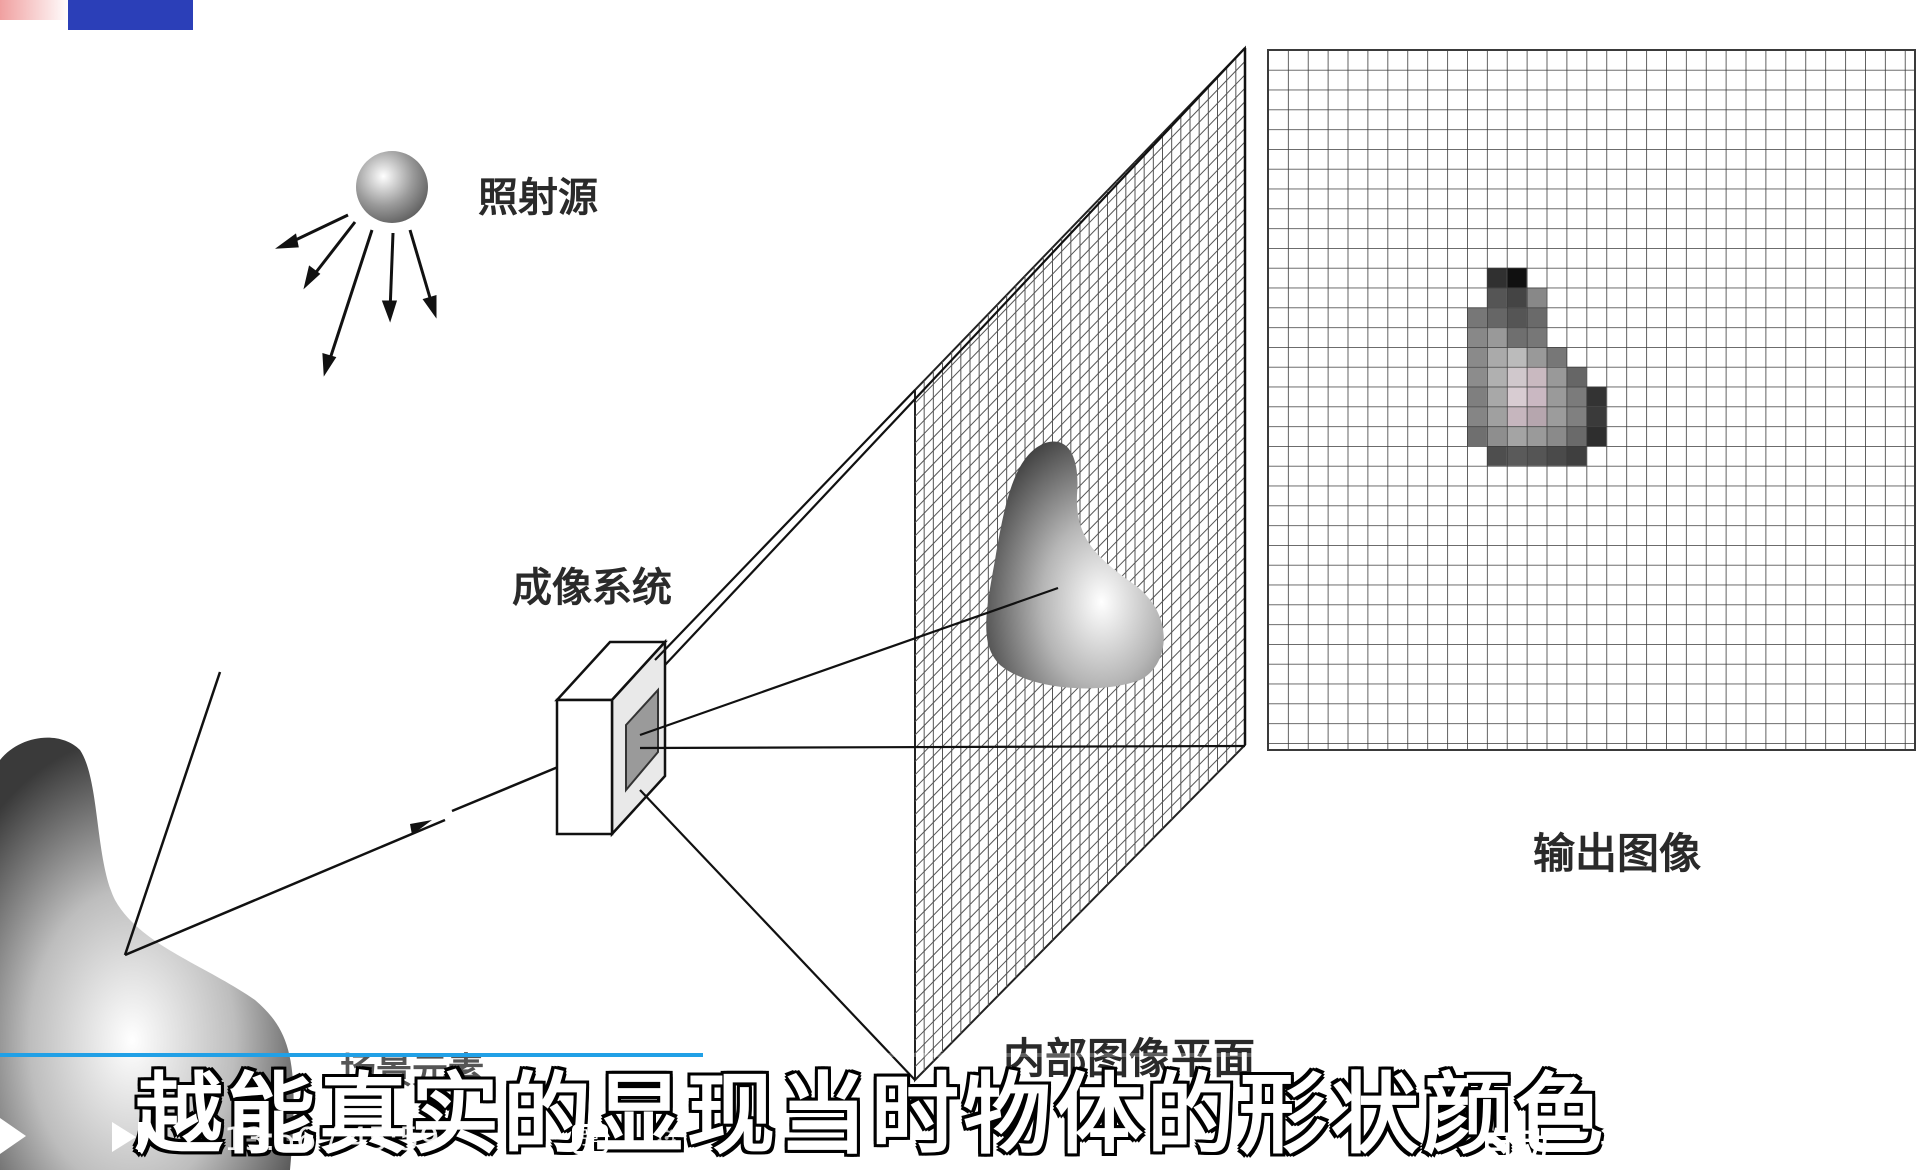  Describe the element at coordinates (964, 1135) in the screenshot. I see `player-controls: 13:56 / 45:59 弹 ⚙ 自动 选集 倍速 字` at that location.